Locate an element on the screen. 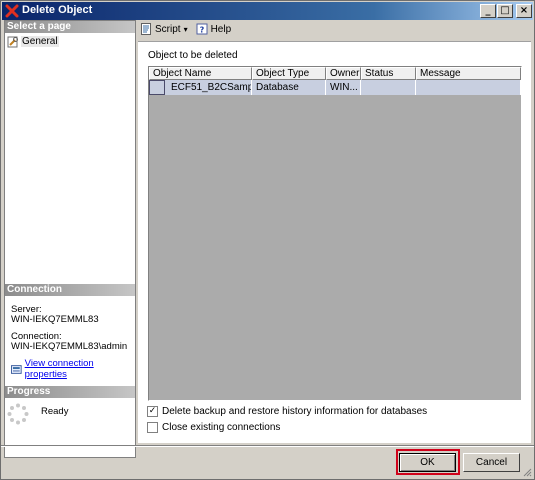 The image size is (535, 480). connection-value: WIN-IEKQ7EMML83\admin is located at coordinates (69, 346).